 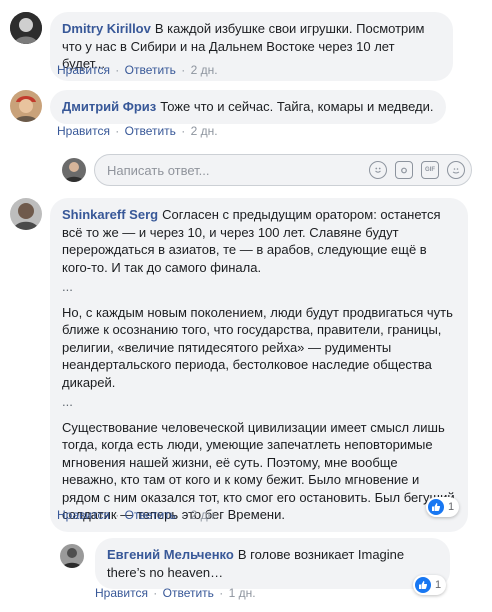 I want to click on reply-input: Написать ответ... GIF, so click(x=283, y=170).